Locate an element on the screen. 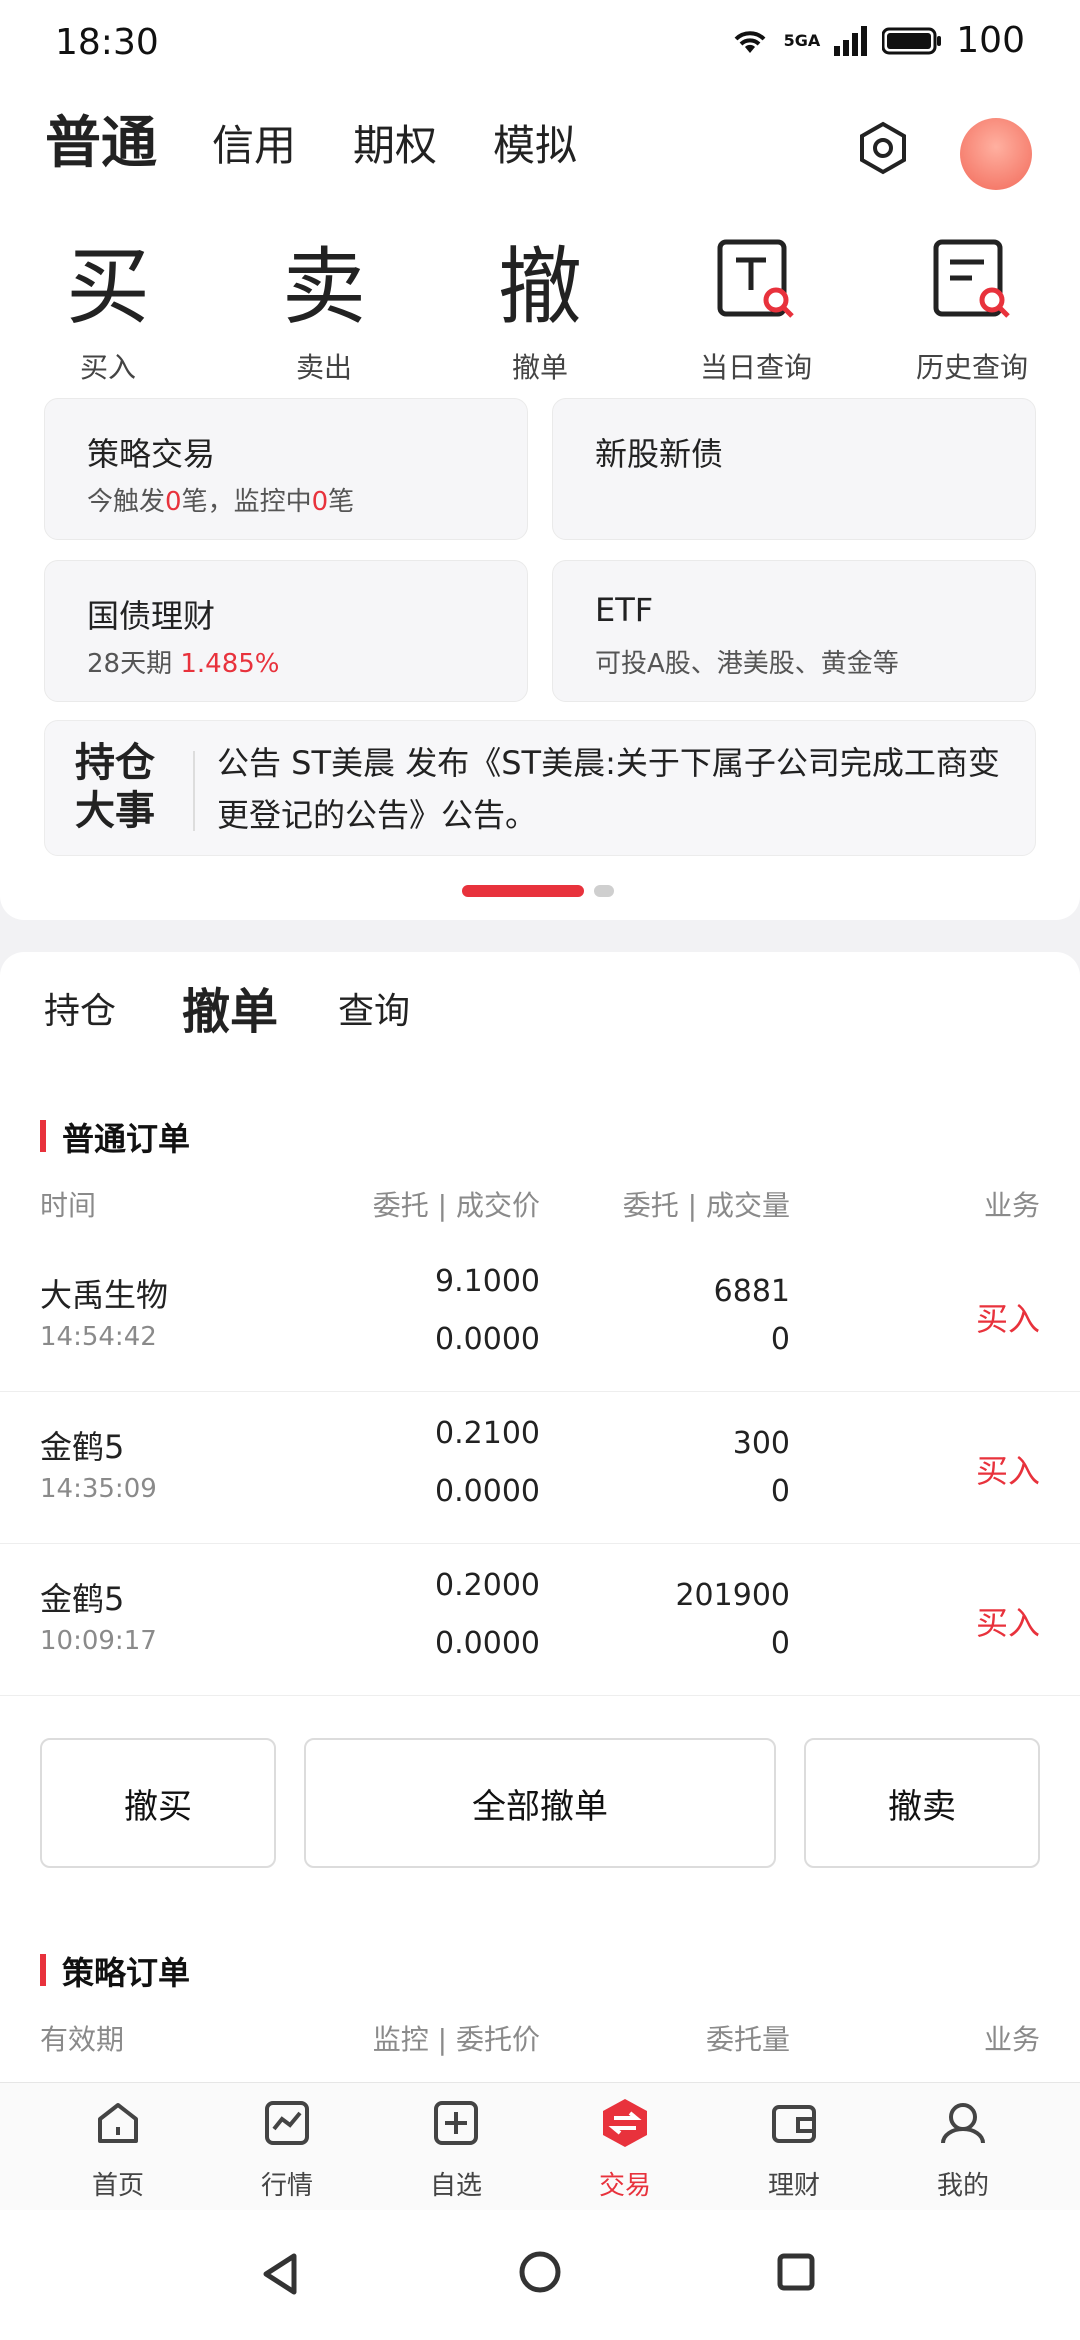 Image resolution: width=1080 pixels, height=2340 pixels. buy-action: 买 买入 is located at coordinates (108, 308).